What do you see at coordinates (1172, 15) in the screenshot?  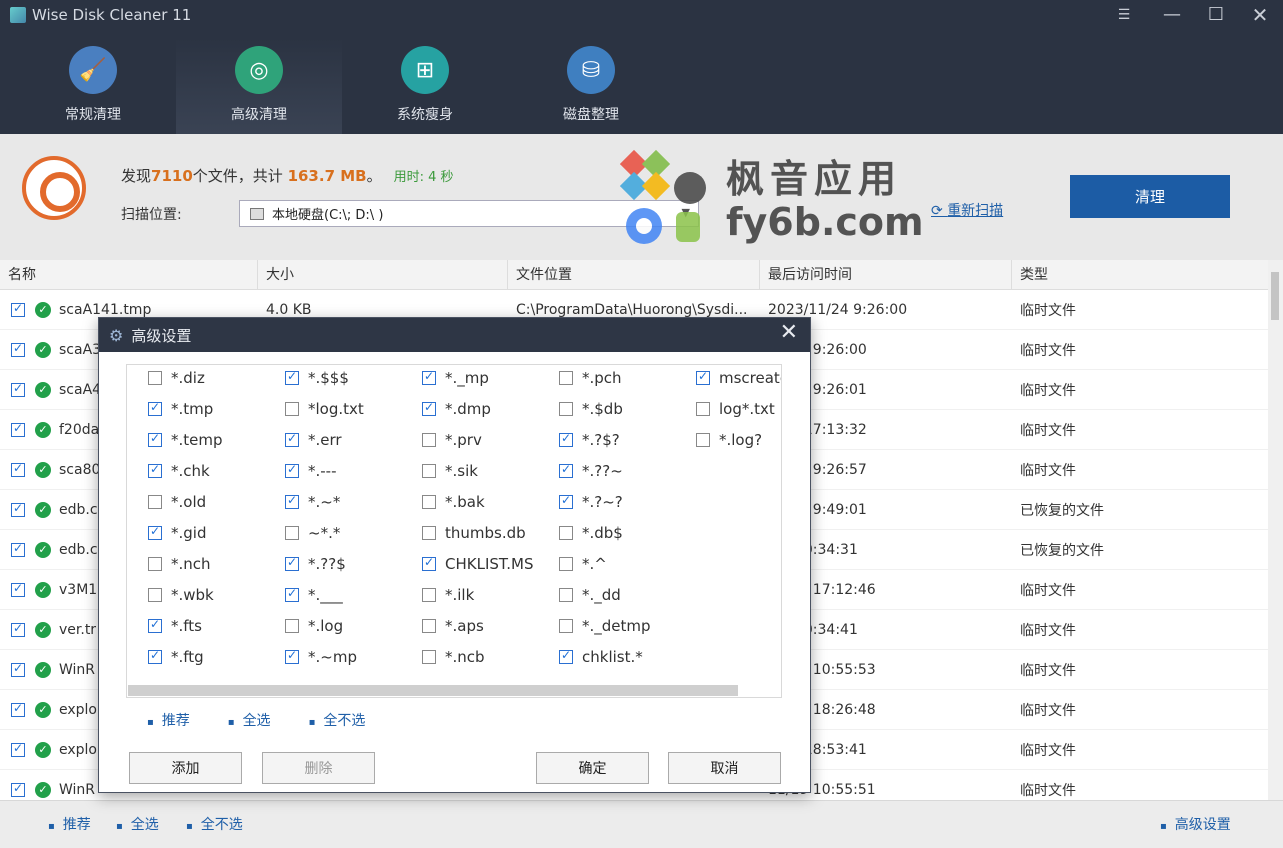 I see `minimize-button: —` at bounding box center [1172, 15].